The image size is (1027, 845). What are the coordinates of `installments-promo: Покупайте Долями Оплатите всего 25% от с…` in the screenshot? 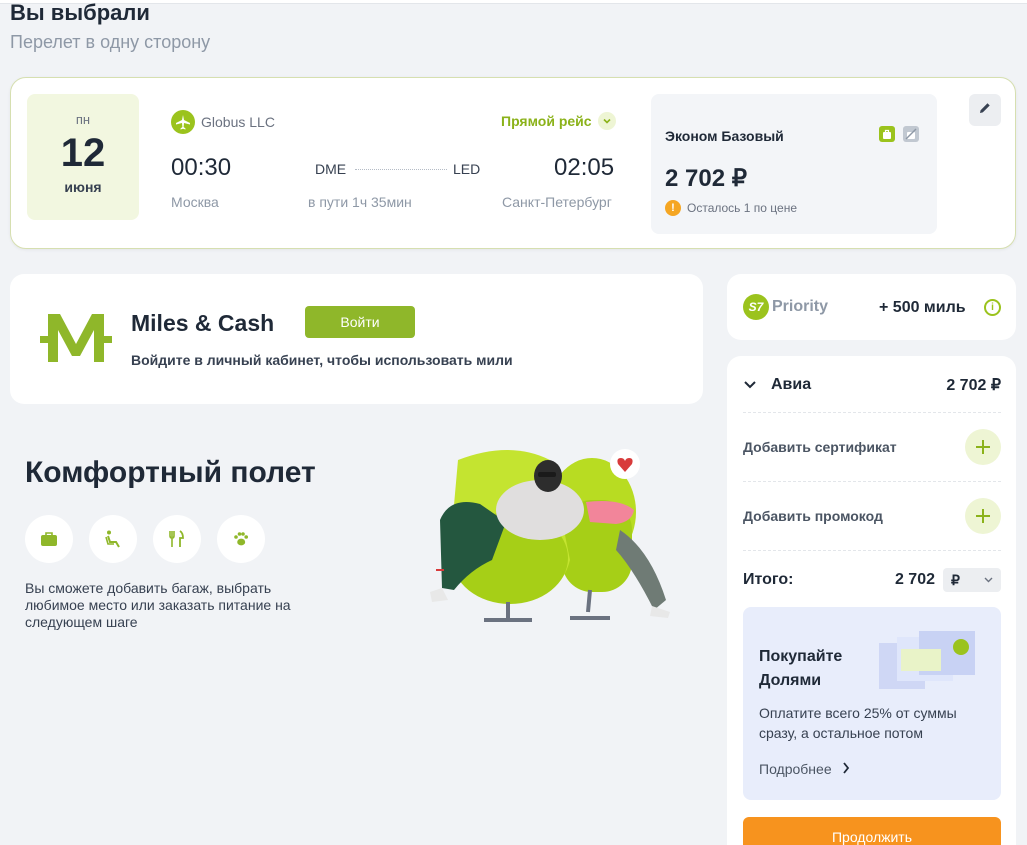 It's located at (872, 703).